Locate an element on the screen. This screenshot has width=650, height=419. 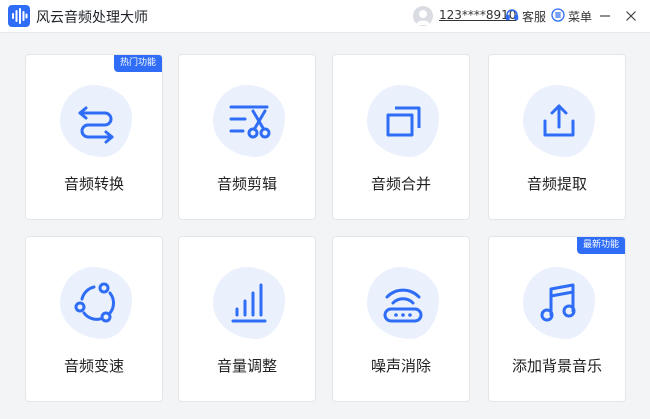
feature-card-audio-speed: 音频变速 is located at coordinates (94, 319).